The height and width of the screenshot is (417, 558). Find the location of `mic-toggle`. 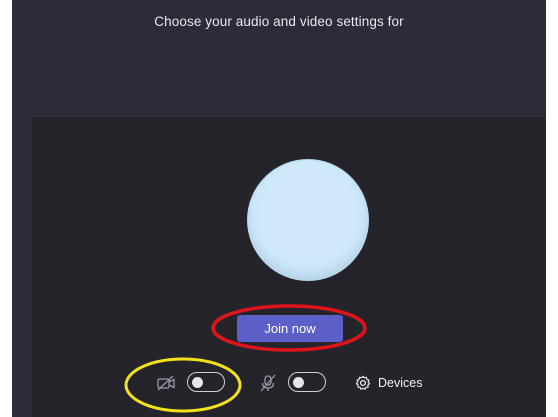

mic-toggle is located at coordinates (307, 382).